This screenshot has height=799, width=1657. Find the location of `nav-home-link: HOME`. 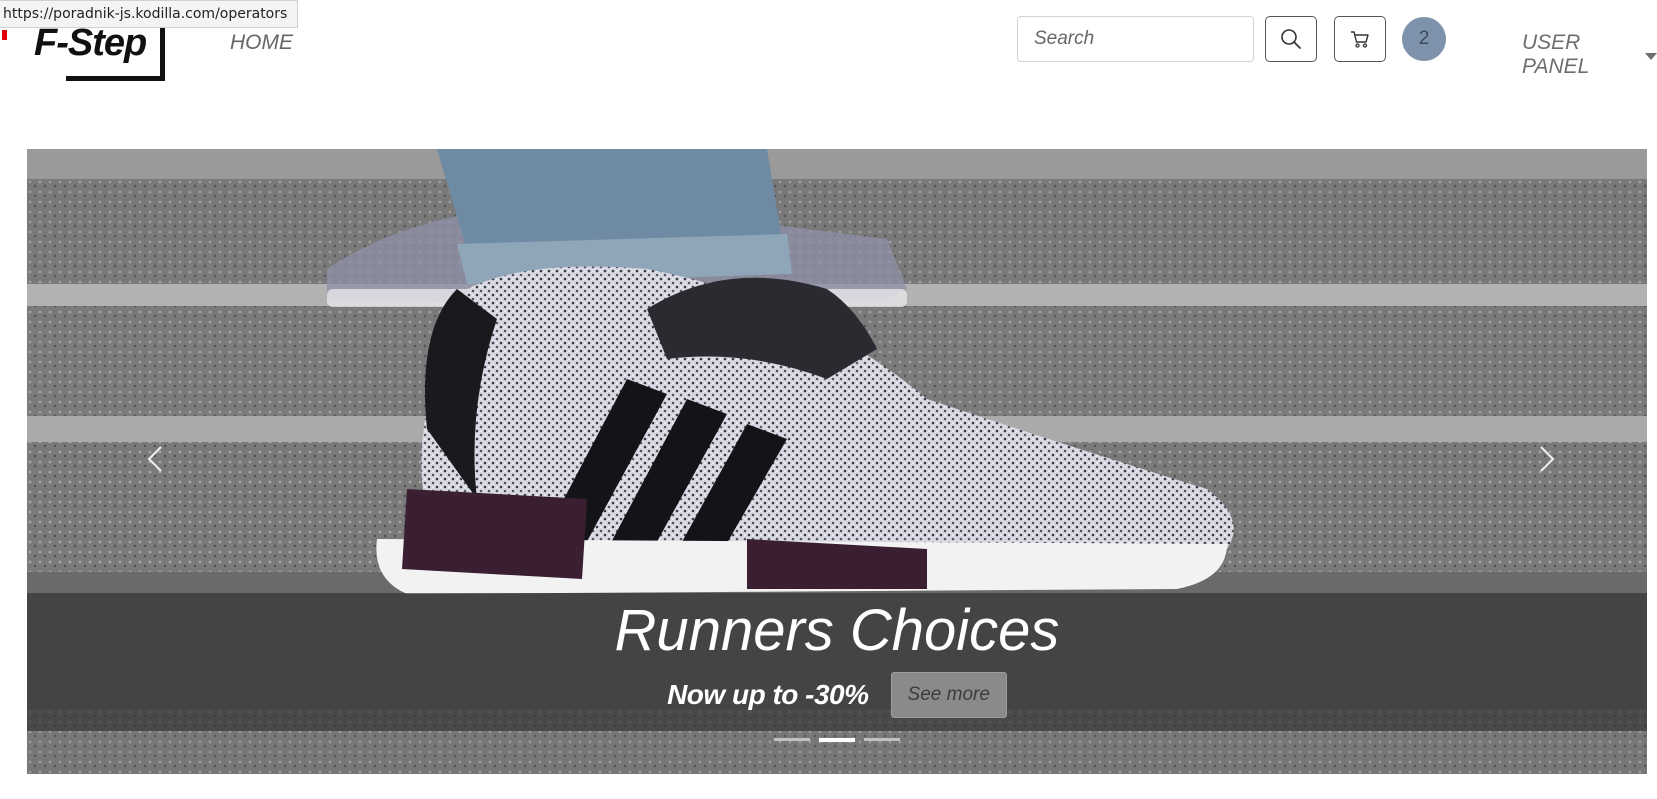

nav-home-link: HOME is located at coordinates (261, 43).